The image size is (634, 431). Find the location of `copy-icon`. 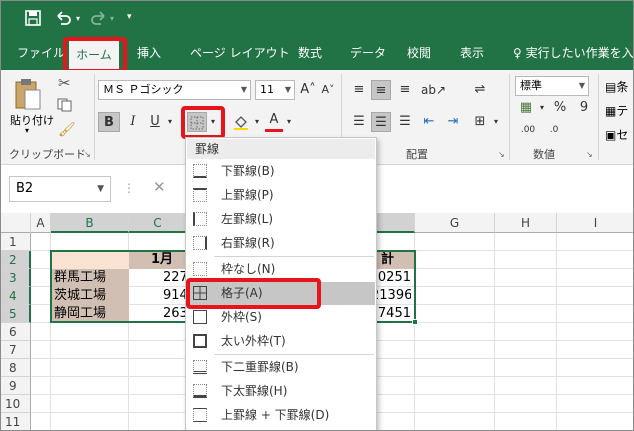

copy-icon is located at coordinates (66, 106).